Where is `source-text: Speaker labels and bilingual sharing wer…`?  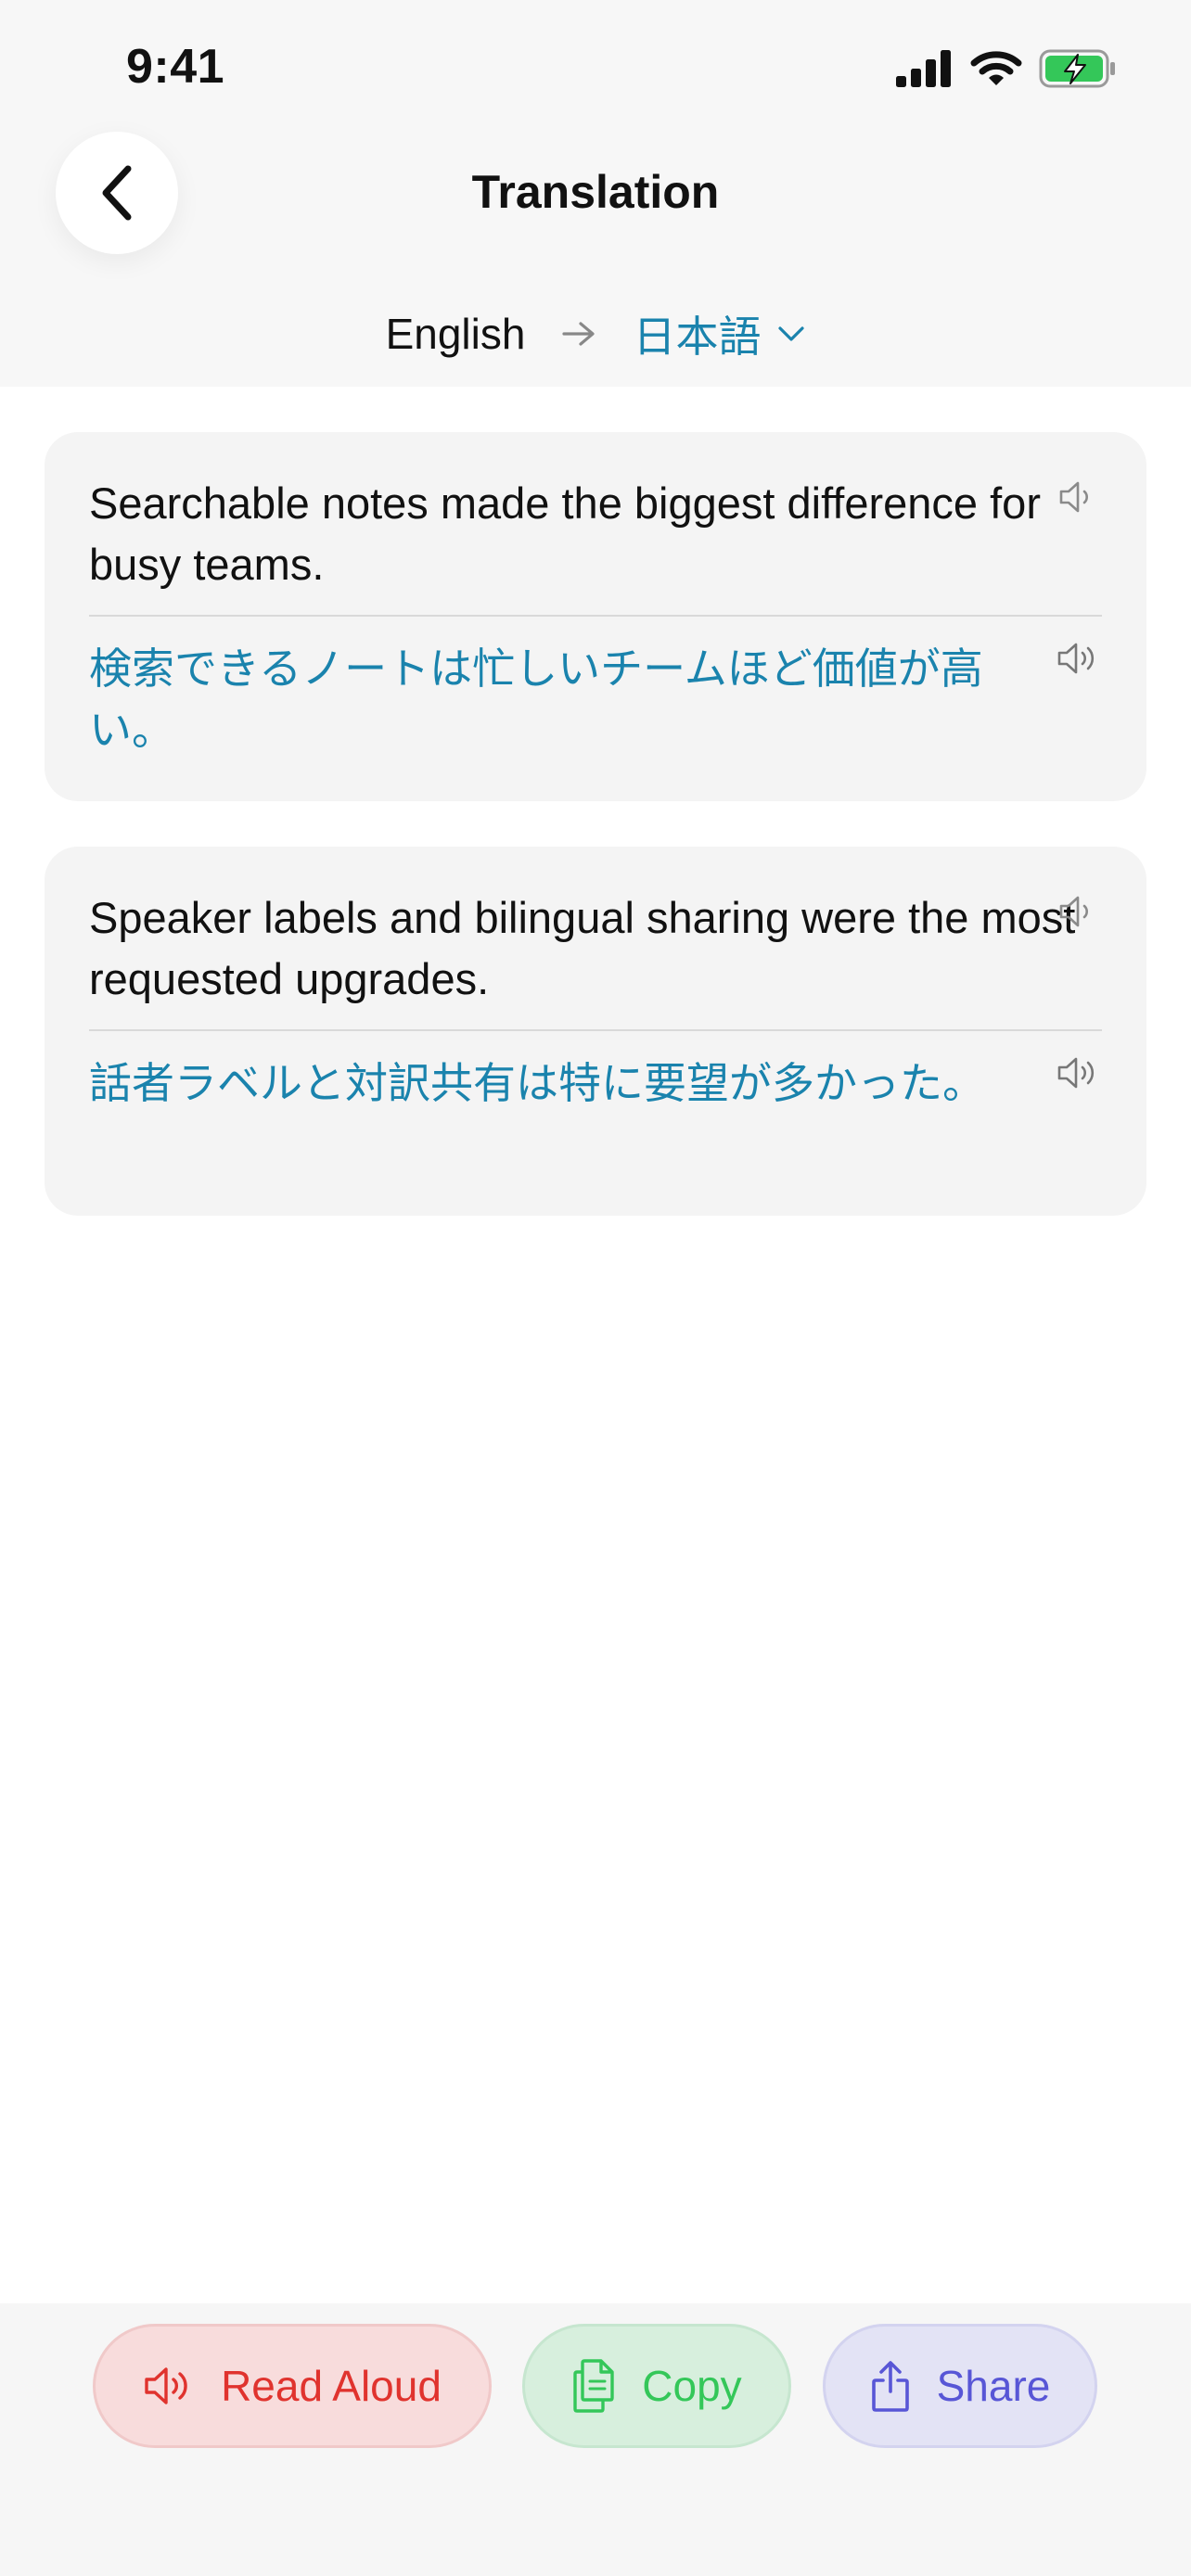
source-text: Speaker labels and bilingual sharing wer… is located at coordinates (582, 948).